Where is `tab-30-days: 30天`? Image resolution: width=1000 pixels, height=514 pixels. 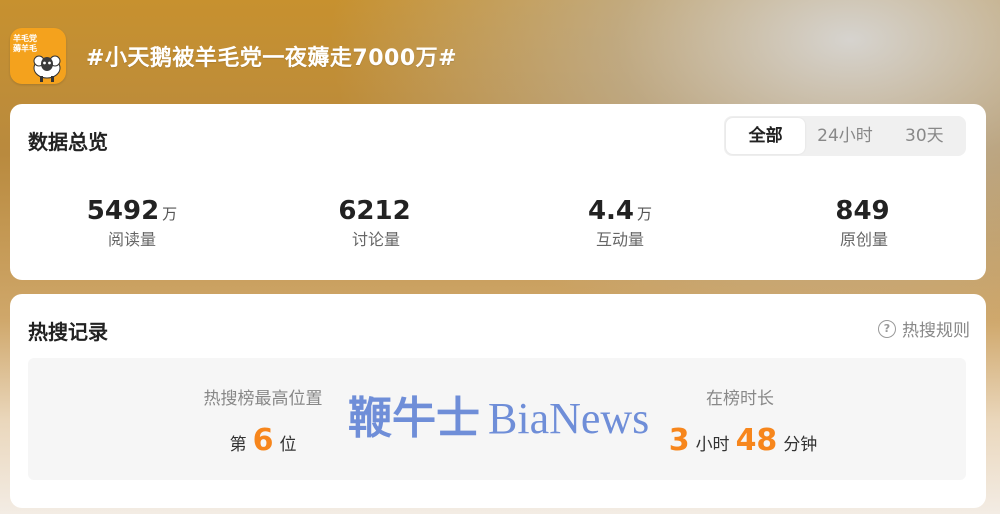
tab-30-days: 30天 is located at coordinates (924, 136).